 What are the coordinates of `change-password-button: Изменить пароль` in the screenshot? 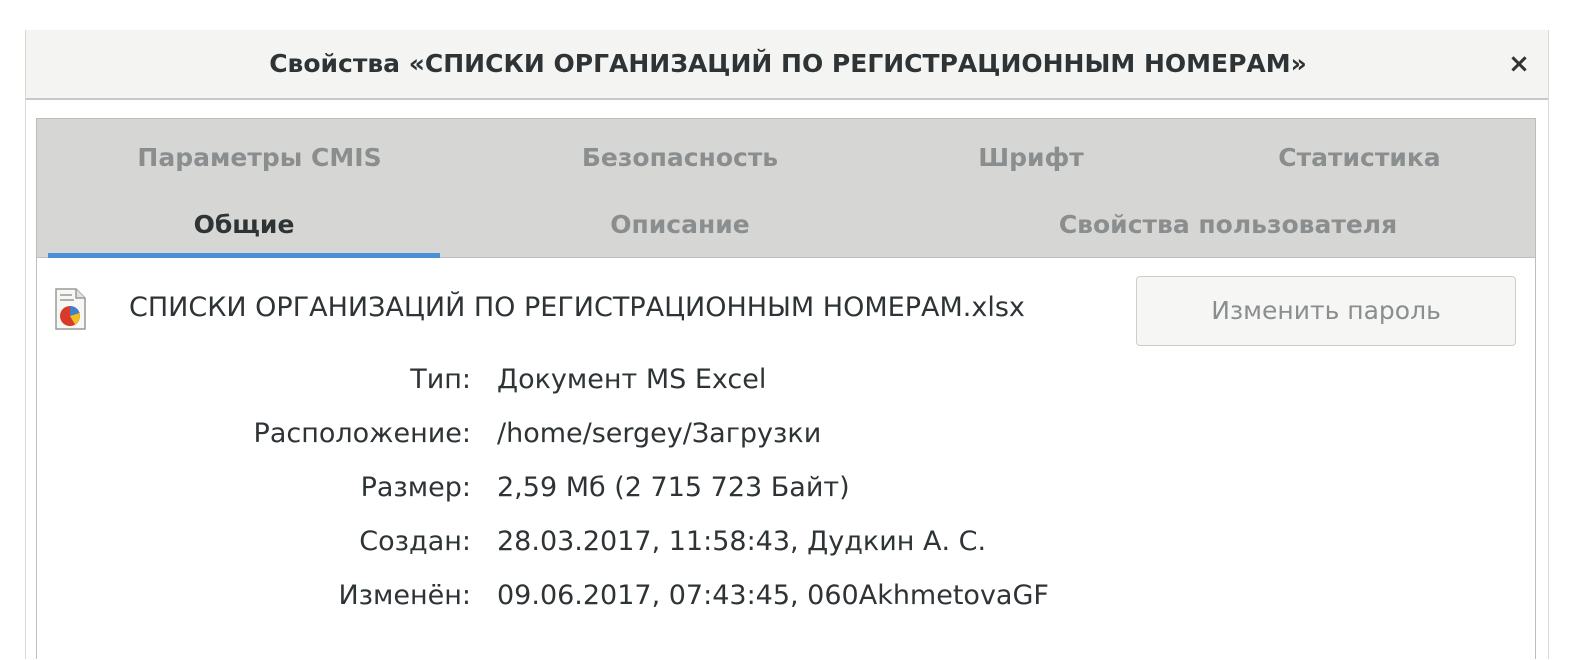 It's located at (1326, 311).